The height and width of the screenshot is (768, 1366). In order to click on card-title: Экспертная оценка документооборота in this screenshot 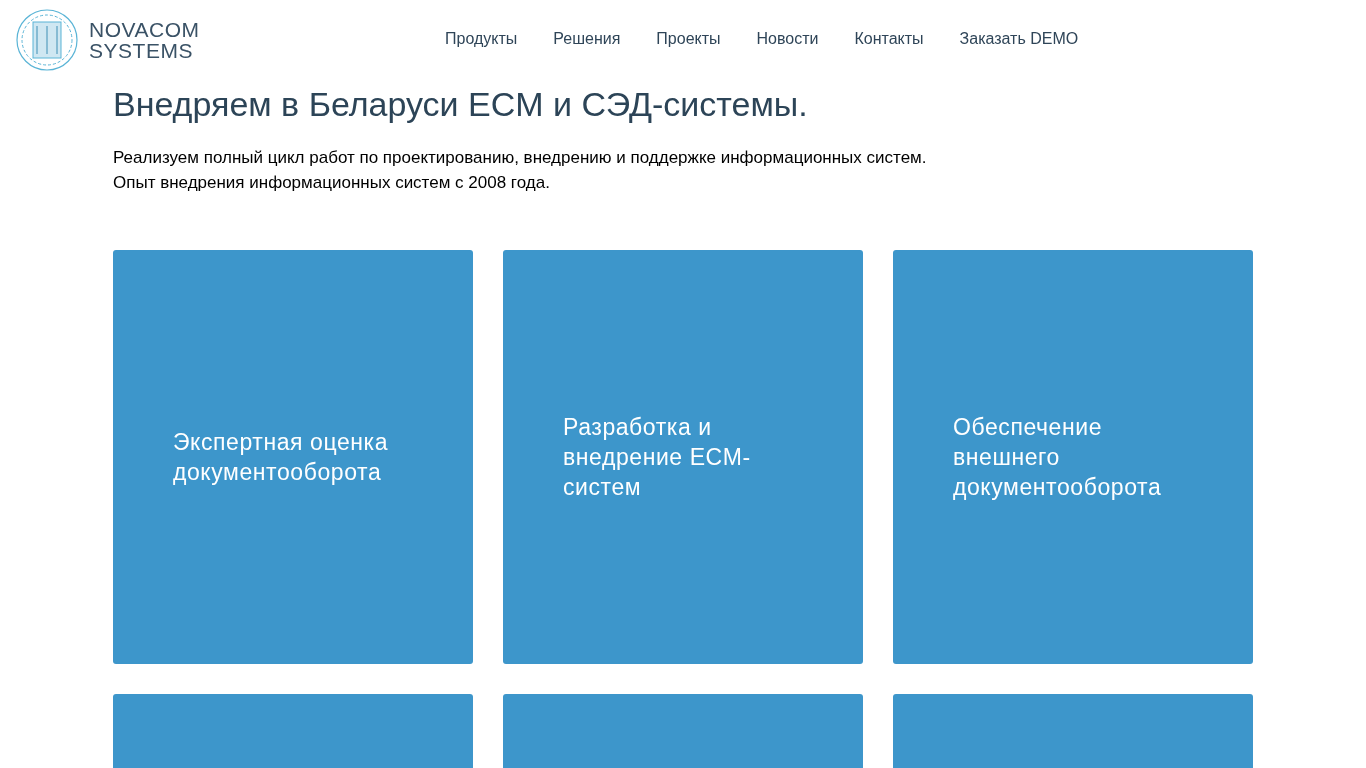, I will do `click(281, 457)`.